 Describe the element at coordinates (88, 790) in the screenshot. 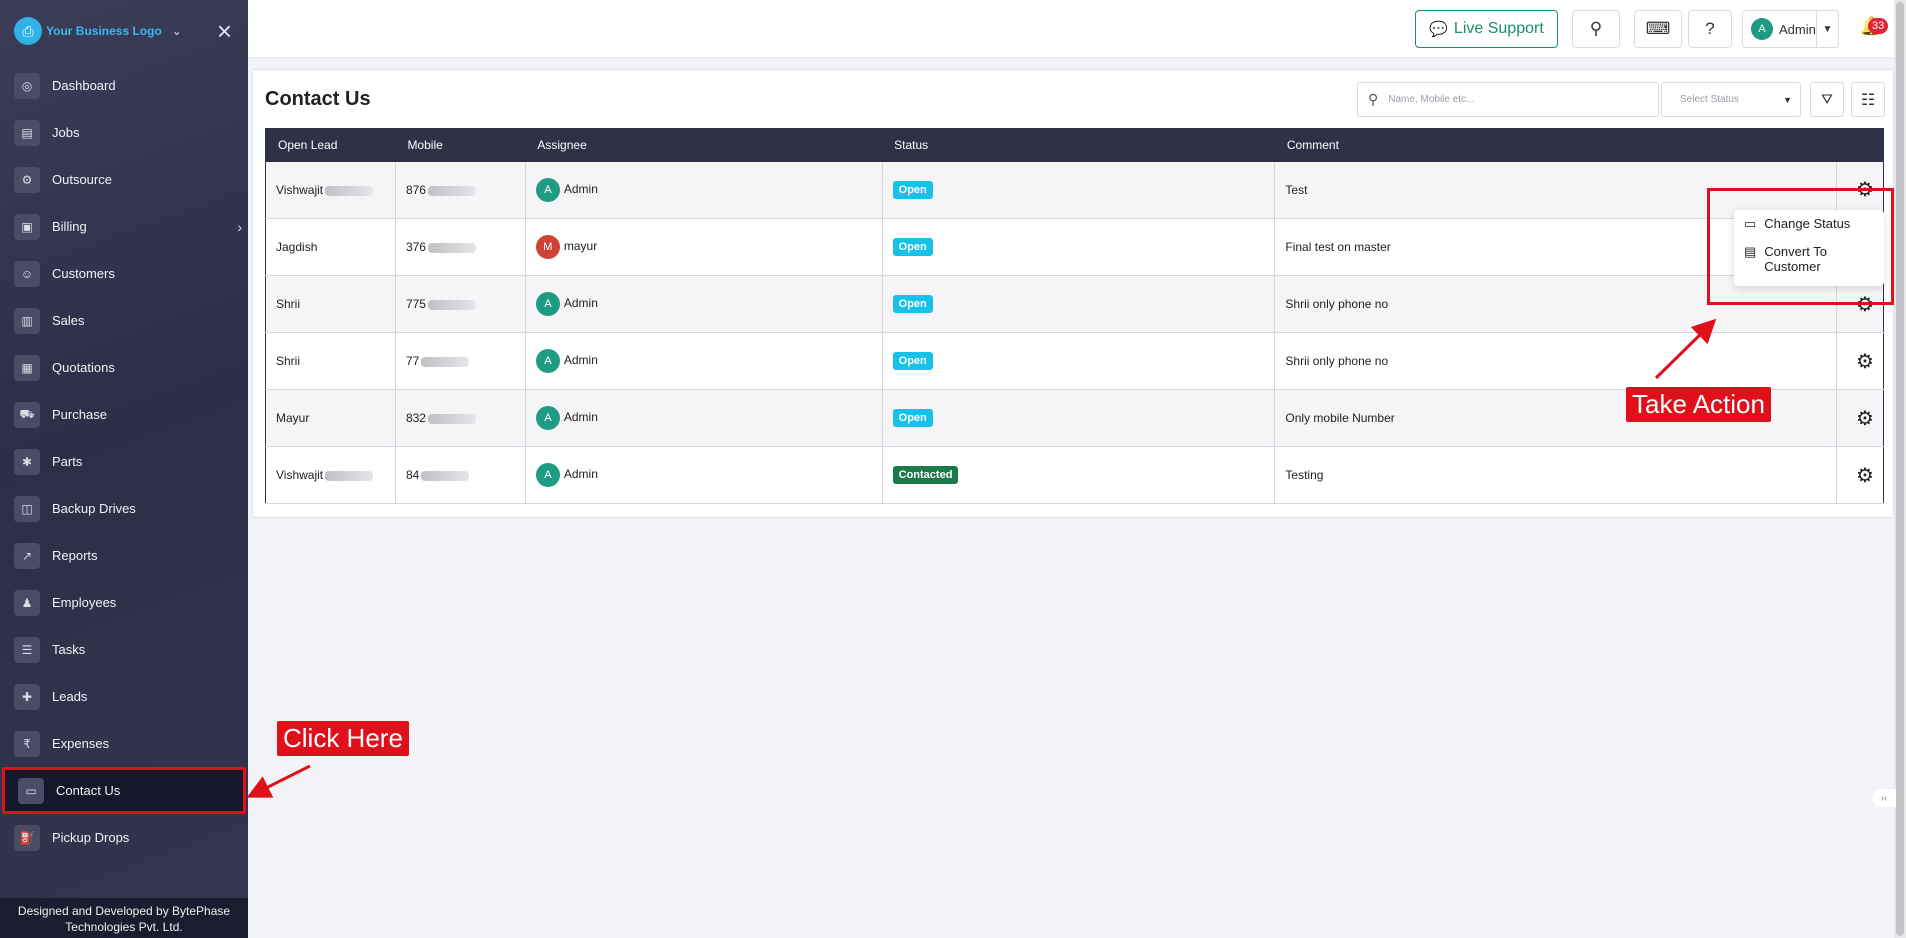

I see `sidebar-item-label: Contact Us` at that location.